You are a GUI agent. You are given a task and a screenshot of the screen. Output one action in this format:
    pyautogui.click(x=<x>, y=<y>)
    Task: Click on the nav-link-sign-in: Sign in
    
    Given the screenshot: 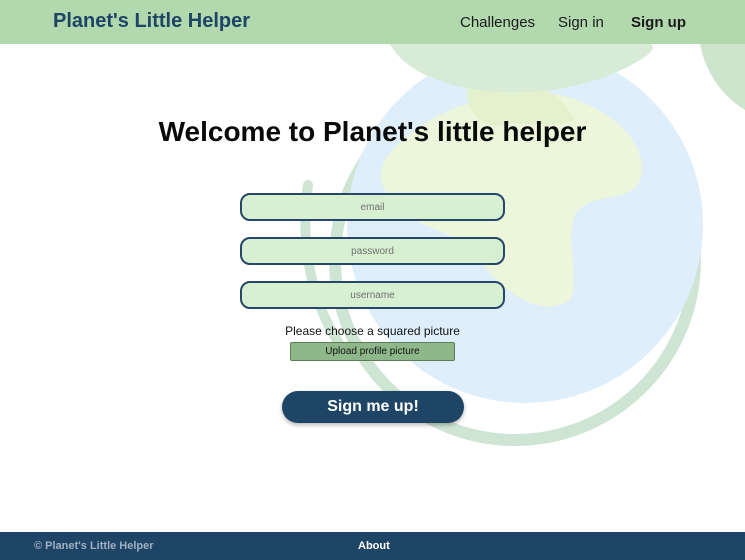 What is the action you would take?
    pyautogui.click(x=581, y=22)
    